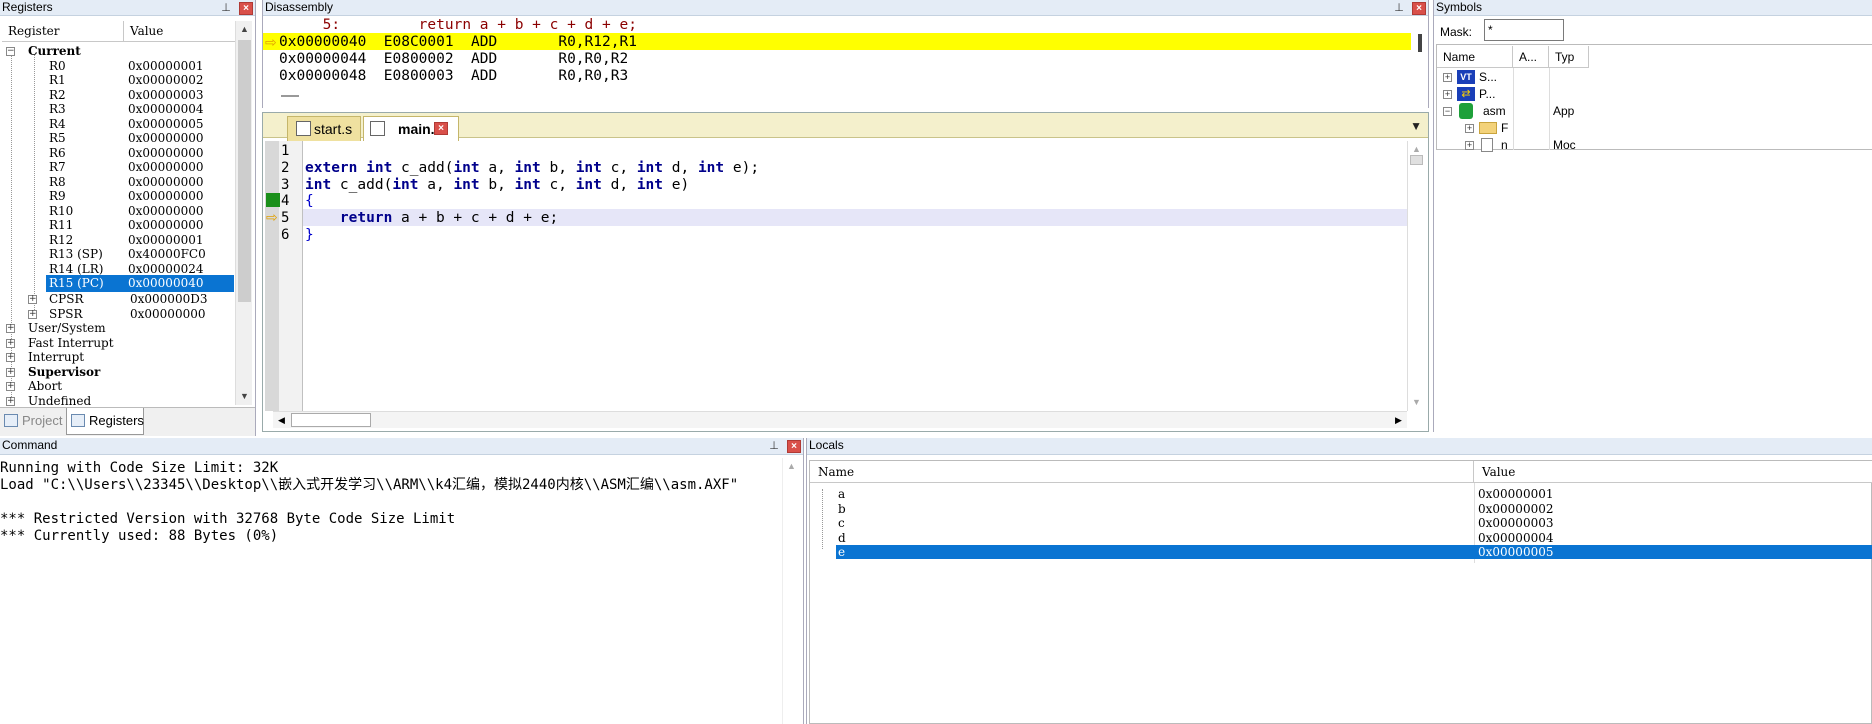 The width and height of the screenshot is (1872, 724). I want to click on command-scrollbar: ▲, so click(790, 591).